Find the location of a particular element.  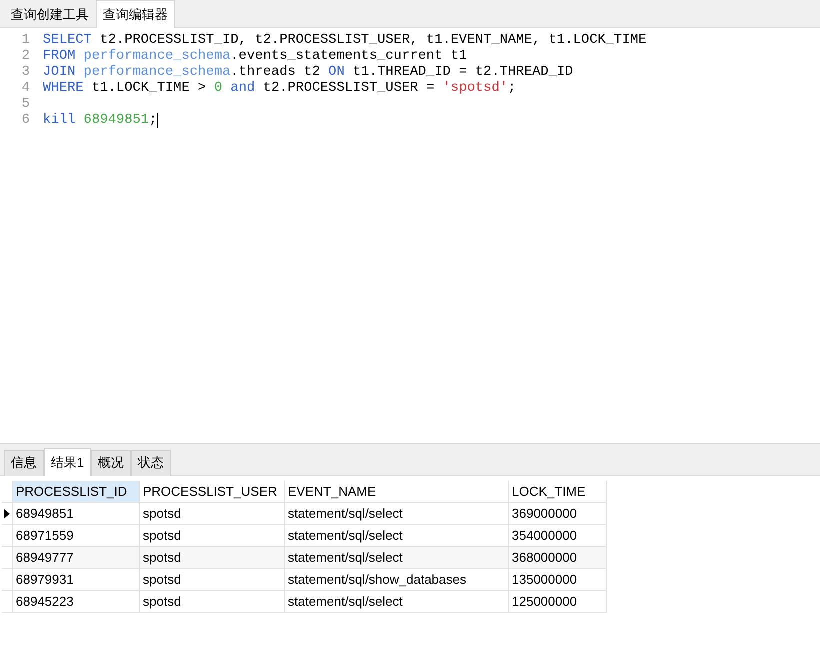

line-number: 2 is located at coordinates (25, 57).